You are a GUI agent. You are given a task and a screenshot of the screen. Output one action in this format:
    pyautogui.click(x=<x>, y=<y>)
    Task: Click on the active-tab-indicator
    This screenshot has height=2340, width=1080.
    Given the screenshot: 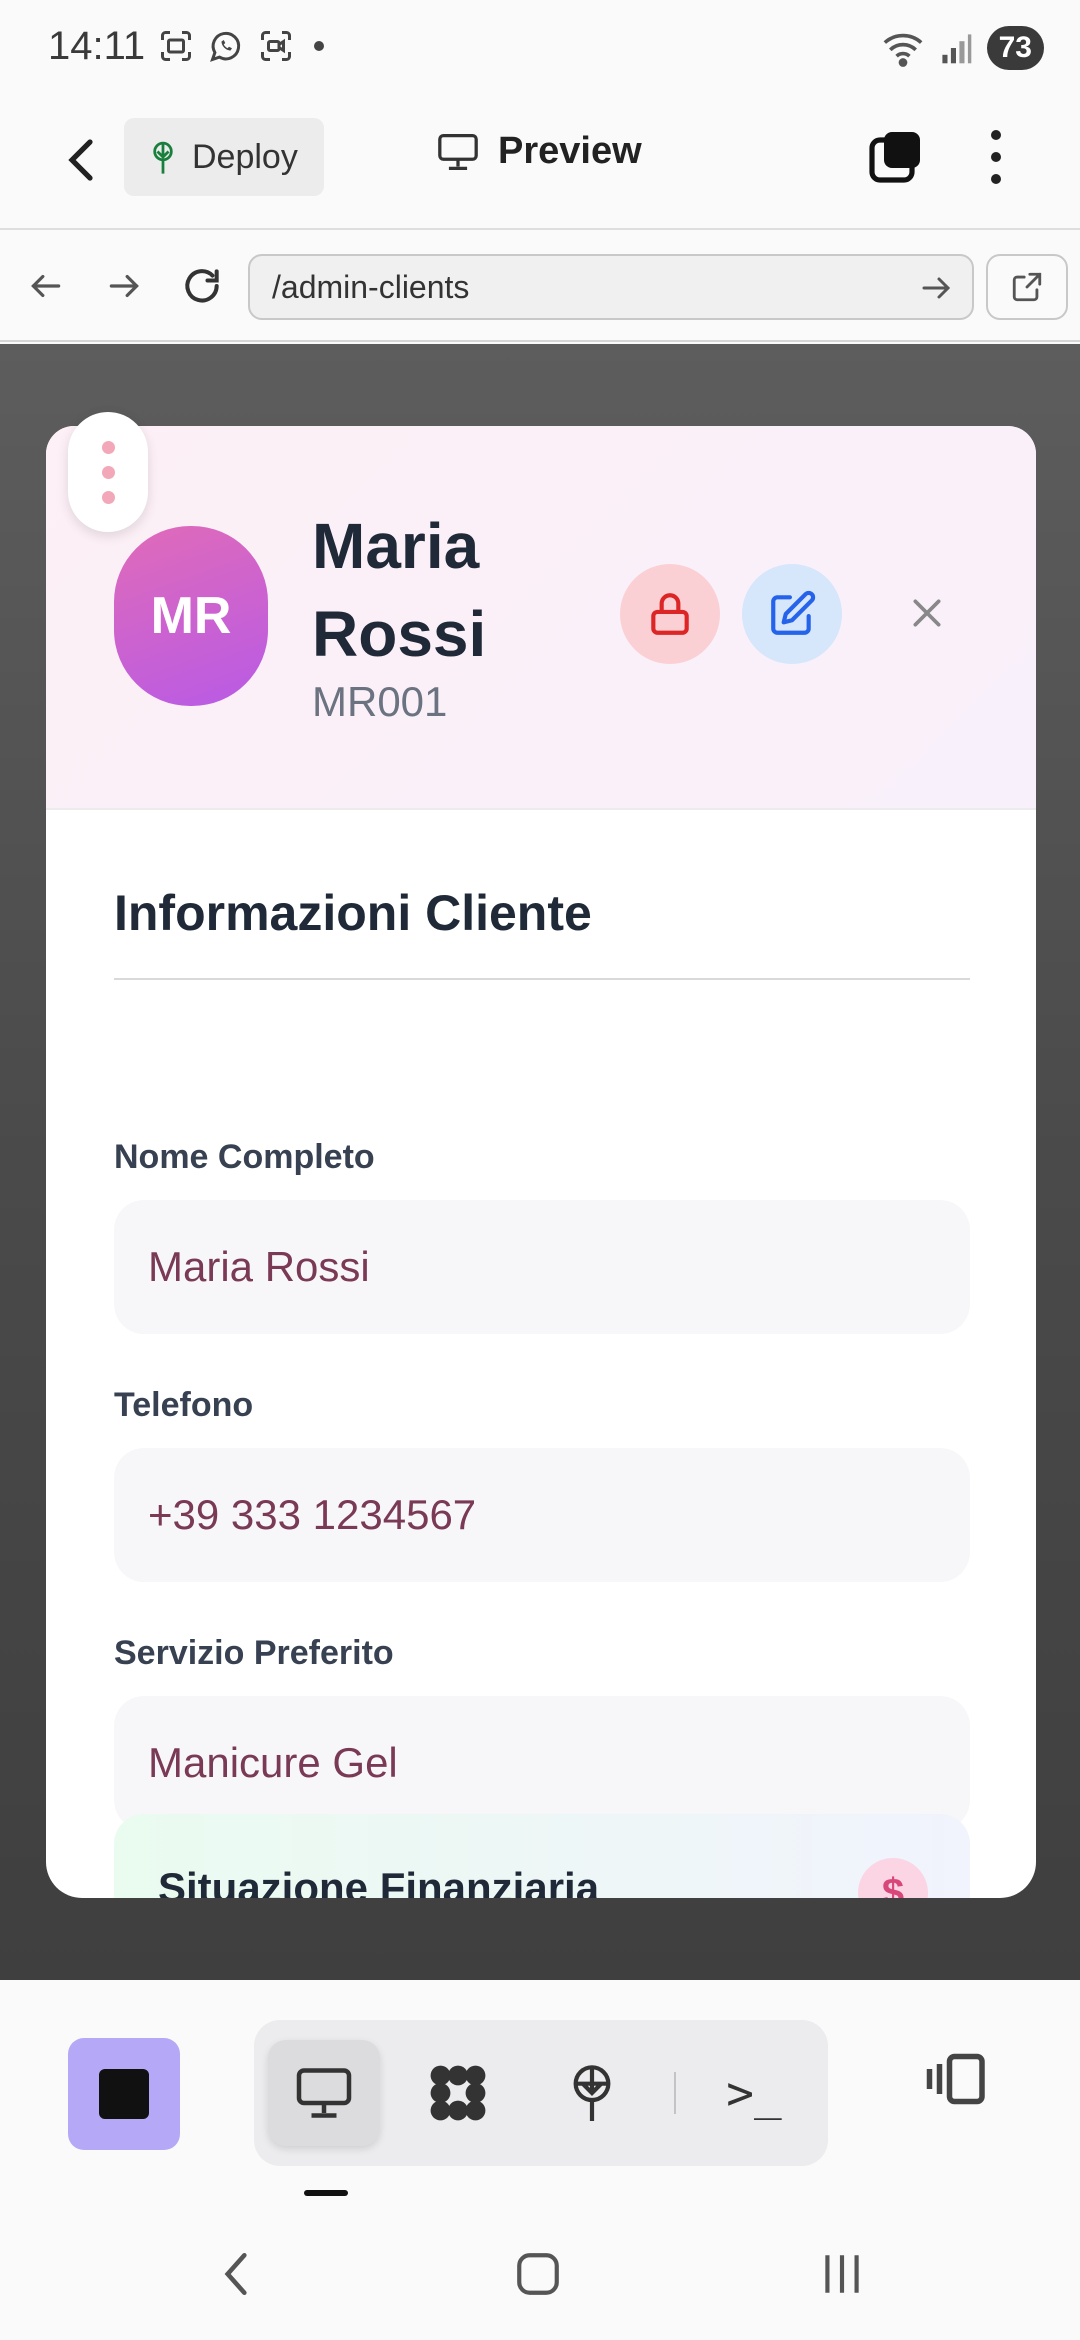 What is the action you would take?
    pyautogui.click(x=326, y=2193)
    